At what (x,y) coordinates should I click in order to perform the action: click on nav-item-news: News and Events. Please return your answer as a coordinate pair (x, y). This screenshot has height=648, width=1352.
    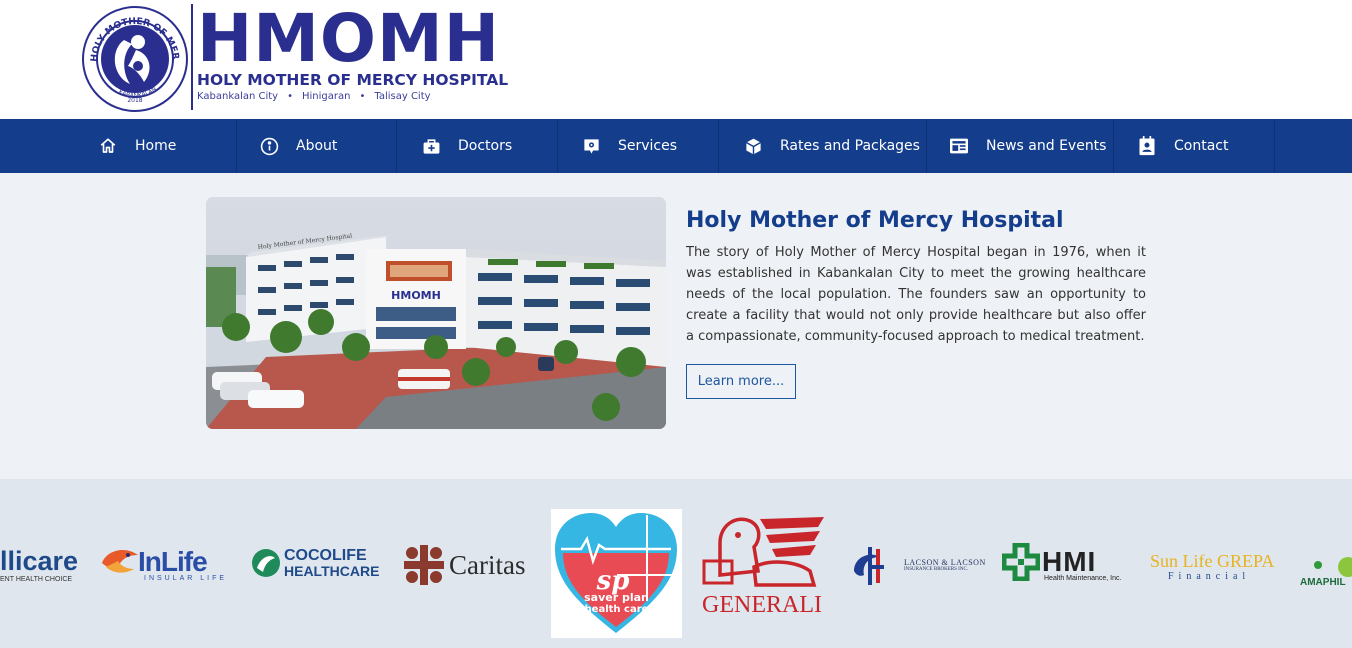
    Looking at the image, I should click on (1027, 146).